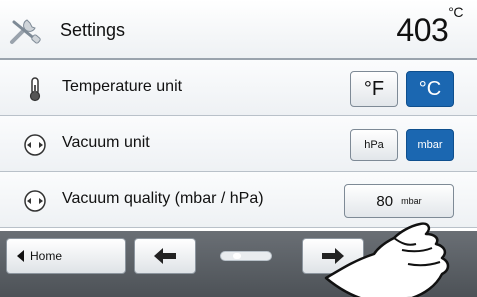  What do you see at coordinates (35, 89) in the screenshot?
I see `thermometer-icon` at bounding box center [35, 89].